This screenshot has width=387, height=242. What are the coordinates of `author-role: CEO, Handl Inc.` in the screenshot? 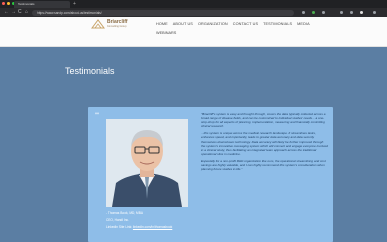 It's located at (118, 220).